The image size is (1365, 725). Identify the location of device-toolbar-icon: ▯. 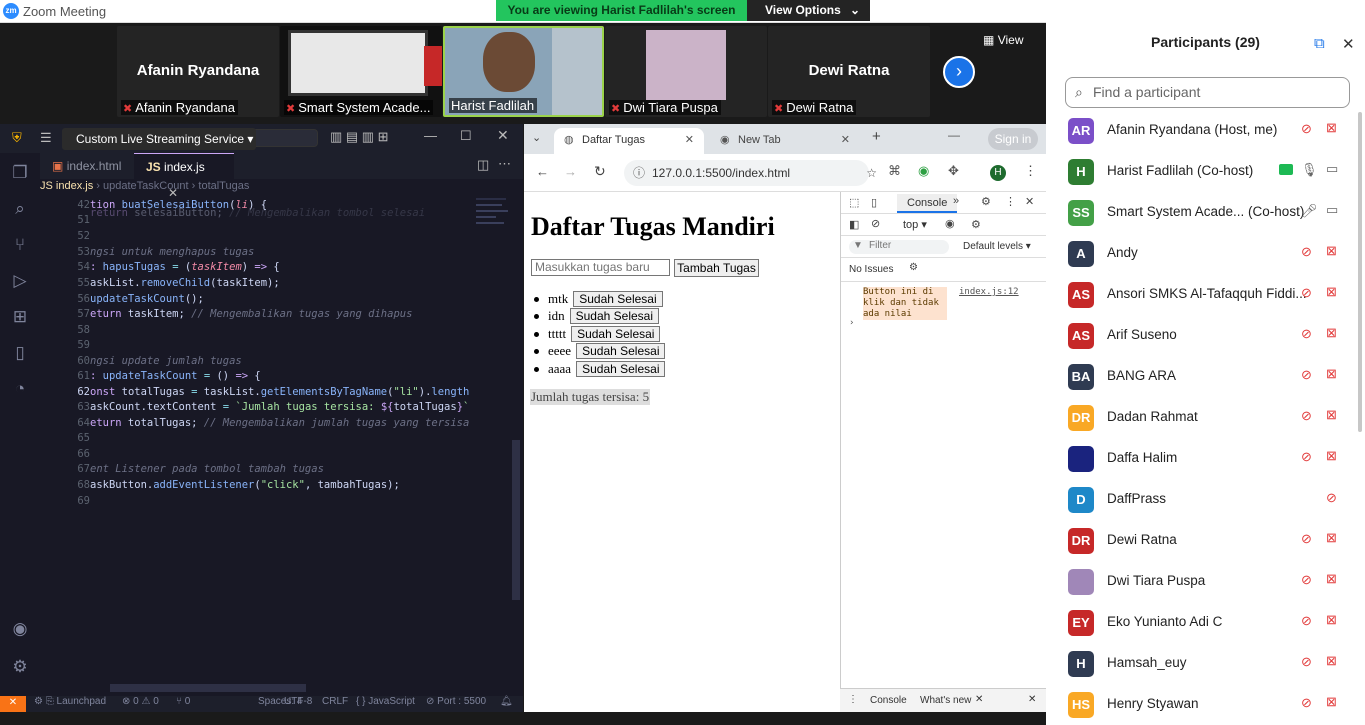
(874, 202).